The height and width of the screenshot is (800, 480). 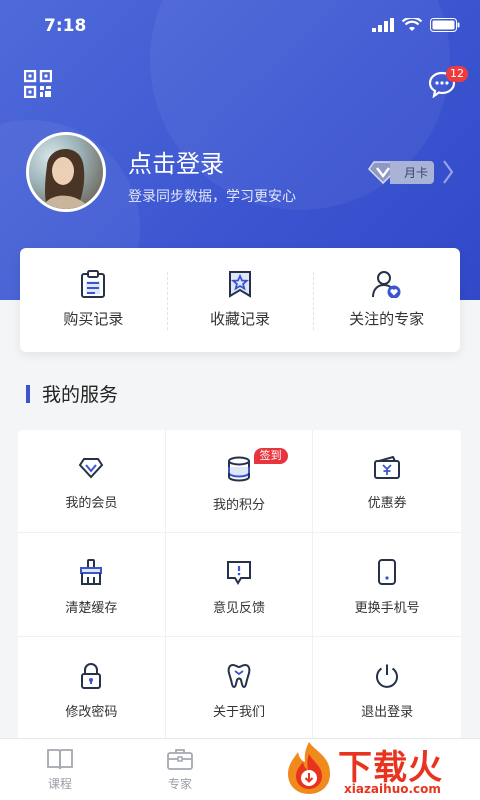 I want to click on followed-experts-button: 关注的专家, so click(x=386, y=300).